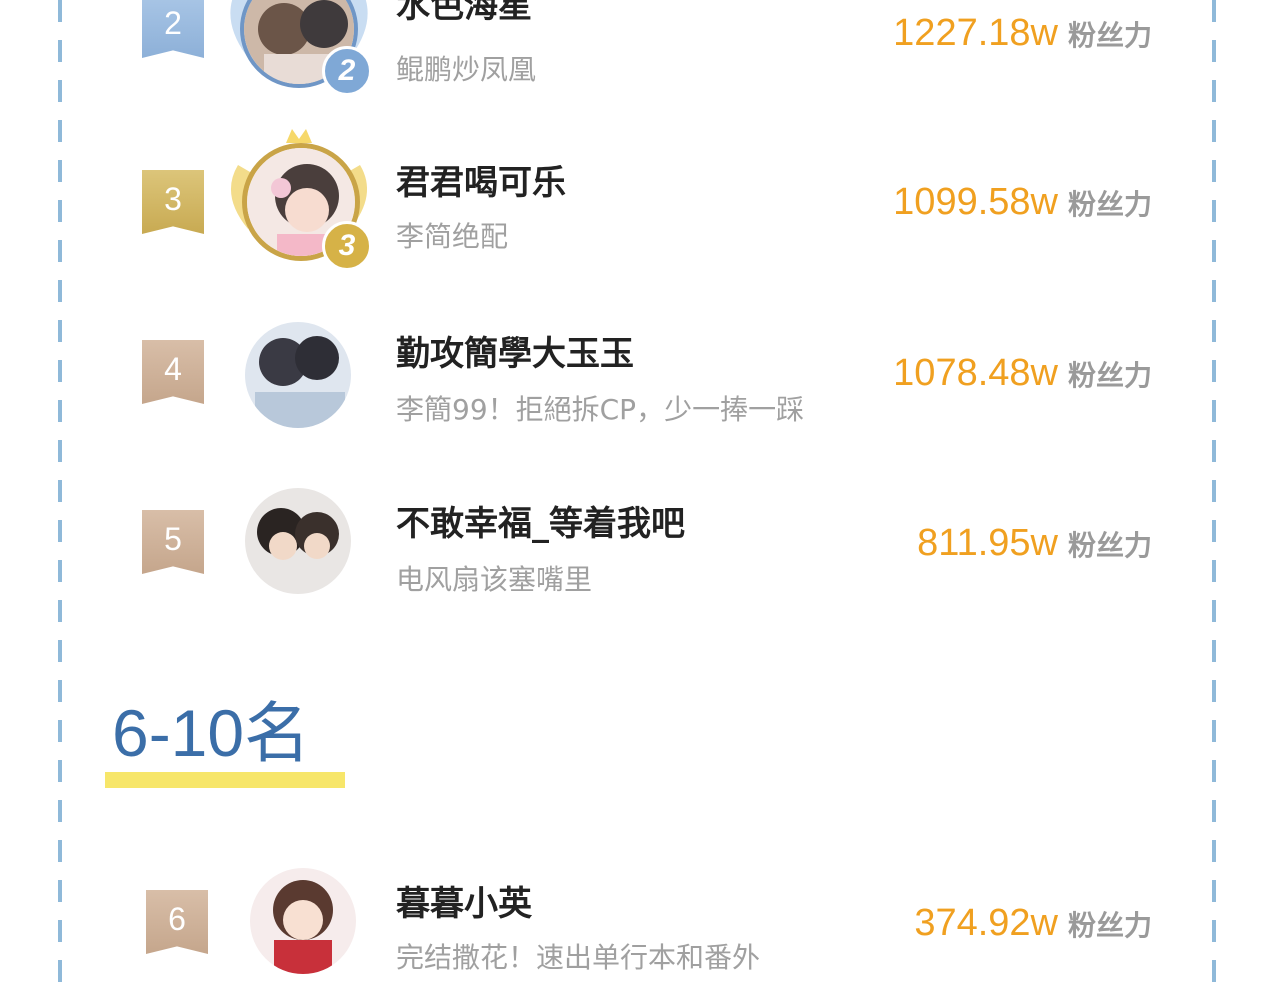 The height and width of the screenshot is (1000, 1280). What do you see at coordinates (975, 202) in the screenshot?
I see `score-value: 1099.58w` at bounding box center [975, 202].